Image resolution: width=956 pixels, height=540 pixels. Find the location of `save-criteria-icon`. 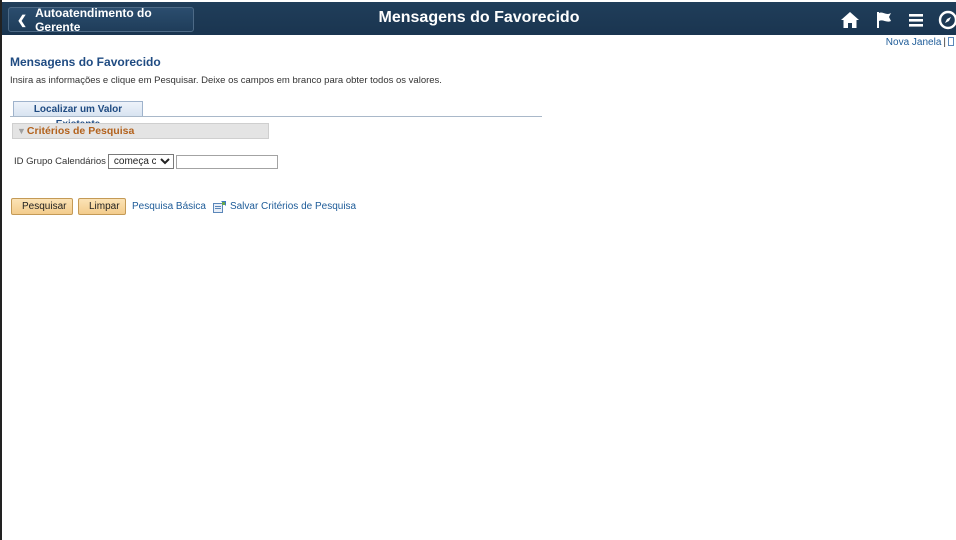

save-criteria-icon is located at coordinates (219, 206).